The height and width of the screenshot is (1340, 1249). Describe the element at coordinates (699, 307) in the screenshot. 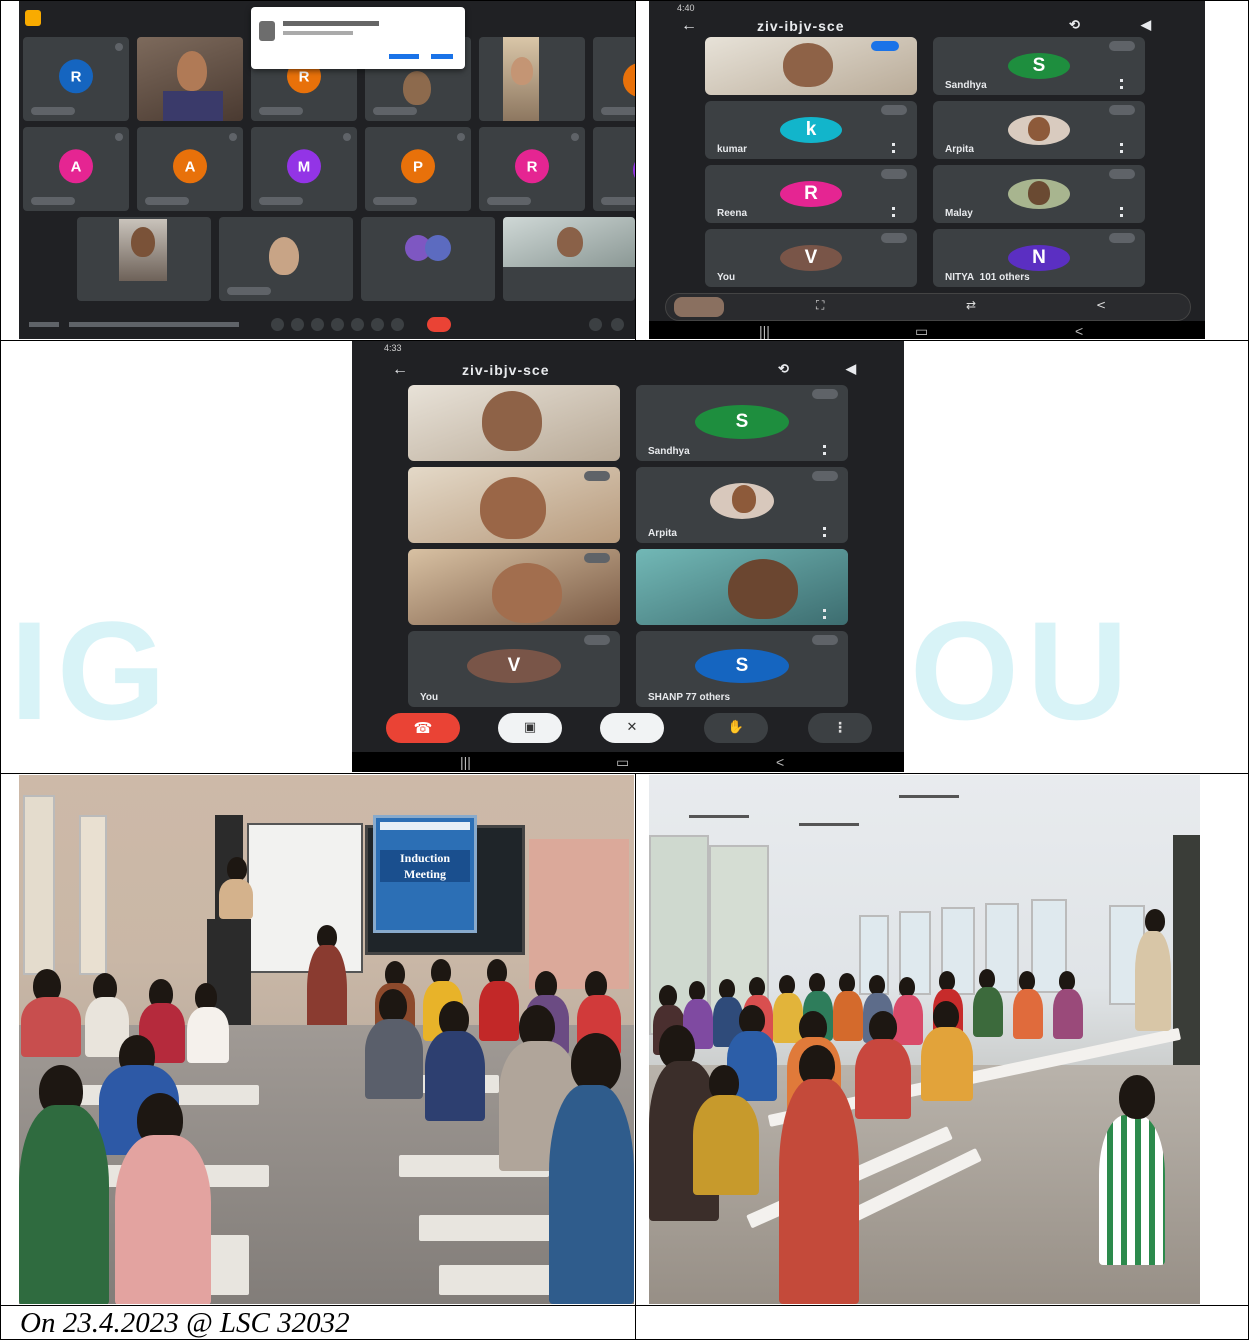

I see `self-preview` at that location.